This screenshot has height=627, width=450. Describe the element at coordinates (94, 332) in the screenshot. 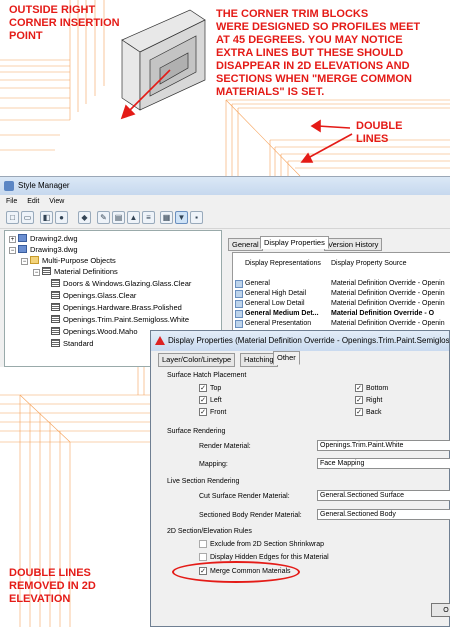

I see `tree-item-material: Openings.Wood.Maho` at that location.